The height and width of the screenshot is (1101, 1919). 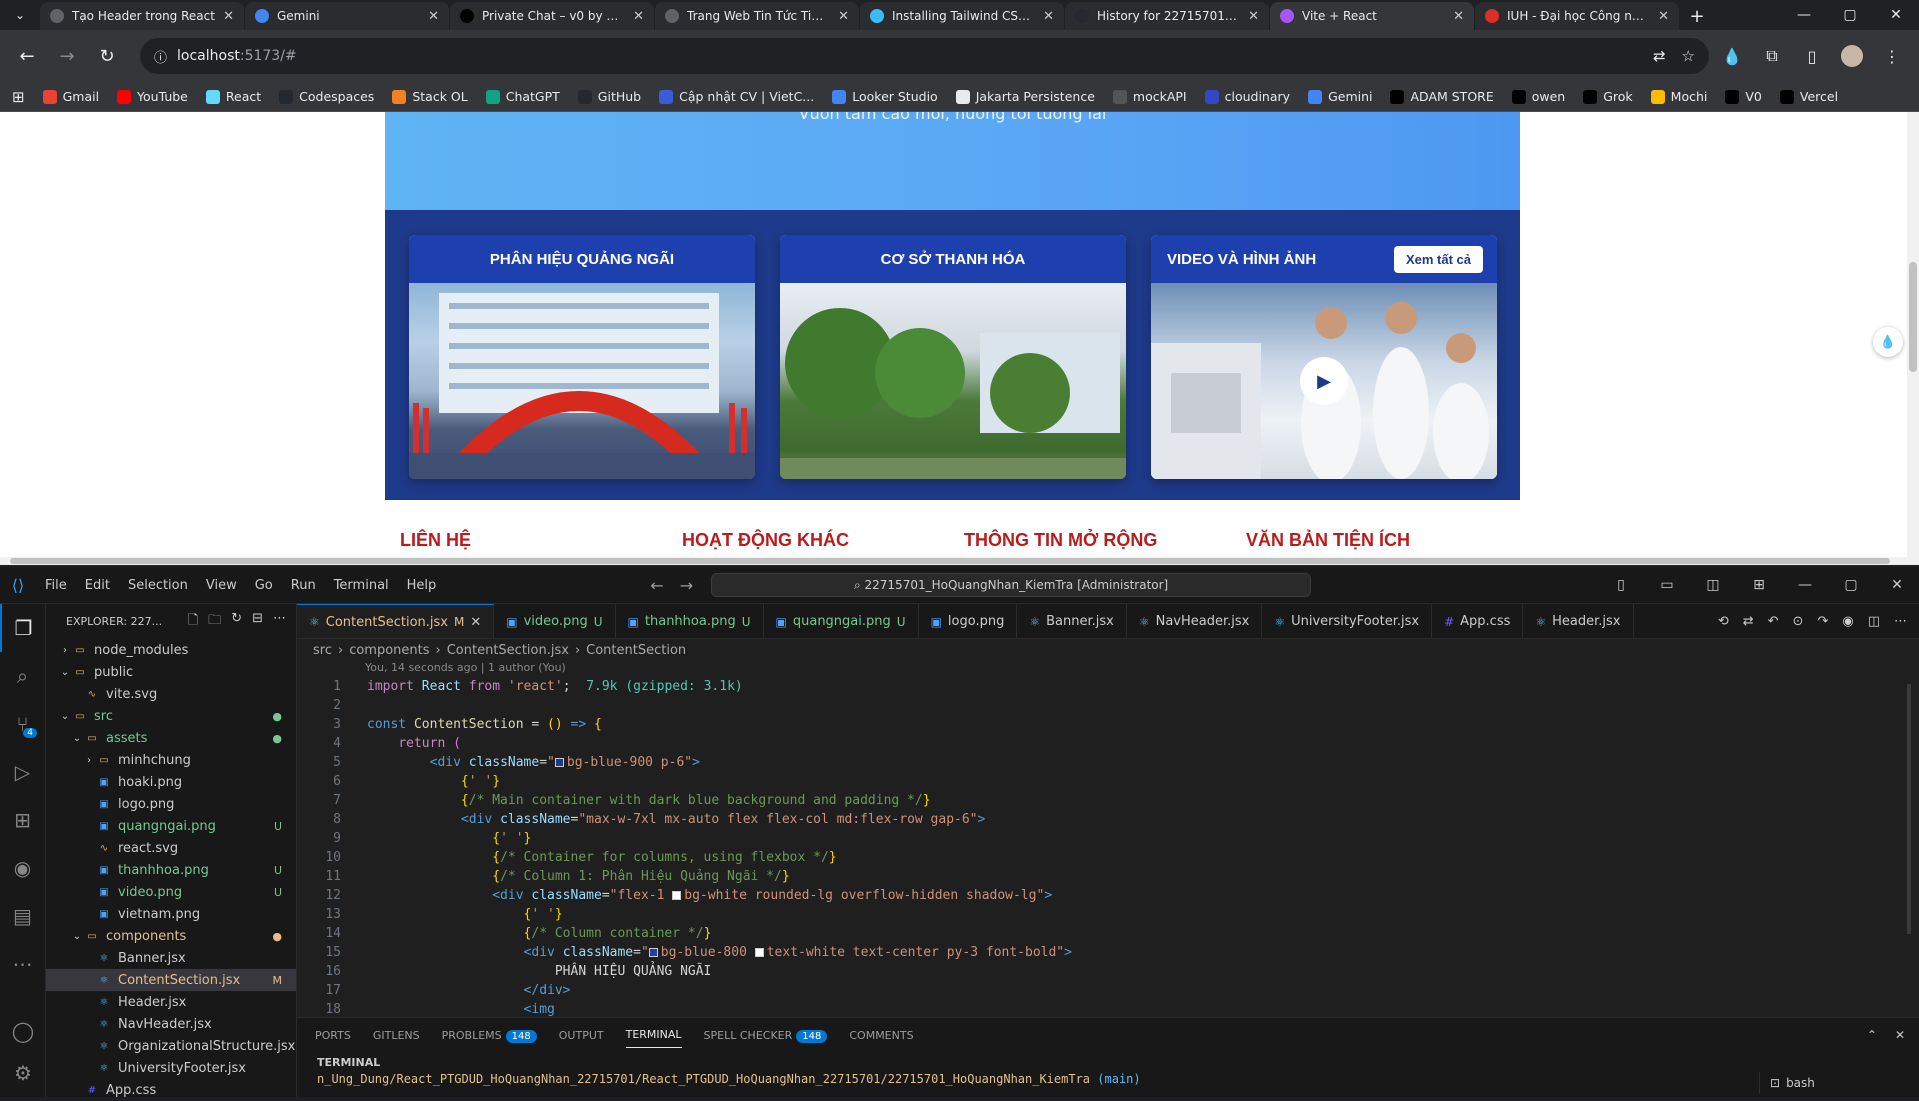 What do you see at coordinates (1105, 540) in the screenshot?
I see `footer-link-more-info: THÔNG TIN MỞ RỘNG` at bounding box center [1105, 540].